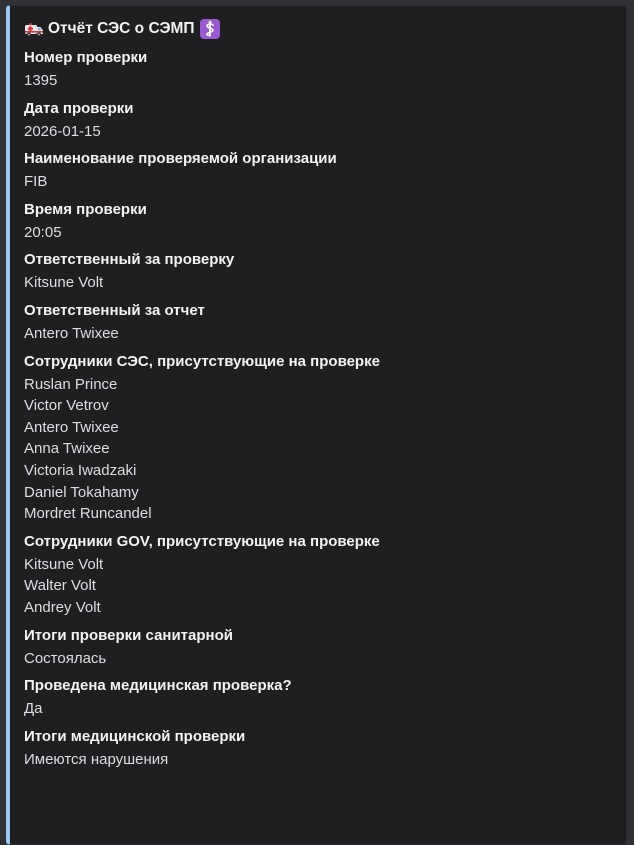 Image resolution: width=634 pixels, height=845 pixels. I want to click on embed-field: Дата проверки 2026-01-15, so click(318, 120).